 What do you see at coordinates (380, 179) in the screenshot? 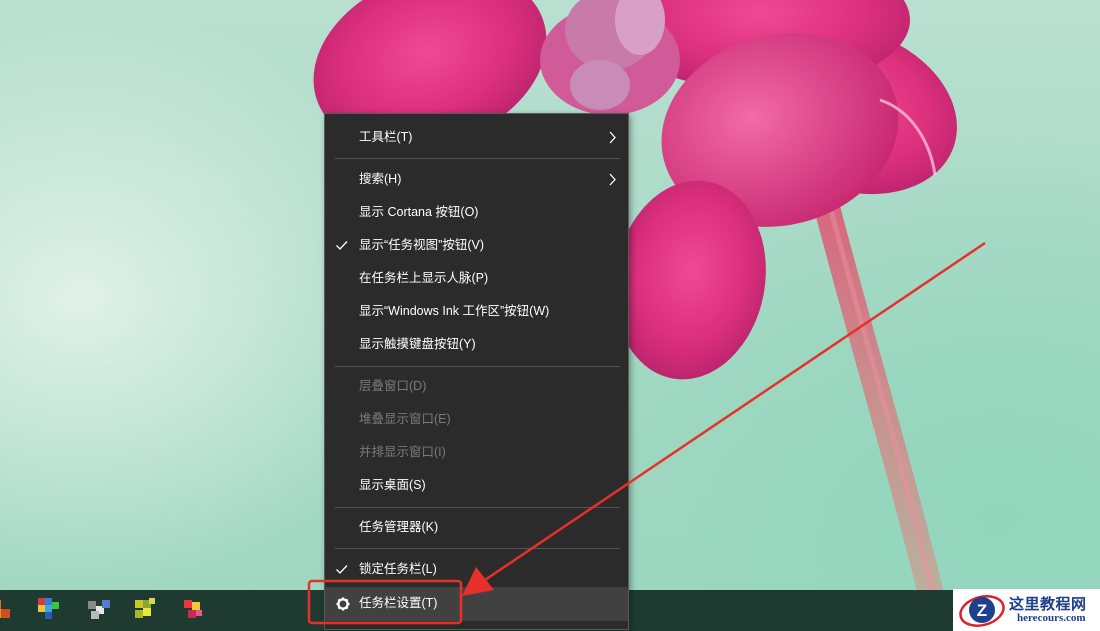
I see `menu-item-label: 搜索(H)` at bounding box center [380, 179].